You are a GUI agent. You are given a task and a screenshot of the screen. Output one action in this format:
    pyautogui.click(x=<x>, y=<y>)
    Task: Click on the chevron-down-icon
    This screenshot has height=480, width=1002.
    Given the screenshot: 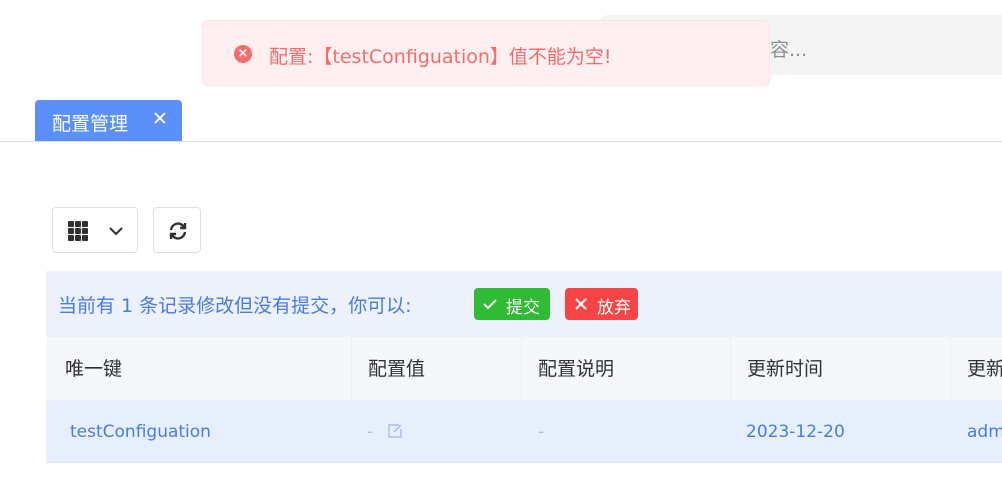 What is the action you would take?
    pyautogui.click(x=116, y=231)
    